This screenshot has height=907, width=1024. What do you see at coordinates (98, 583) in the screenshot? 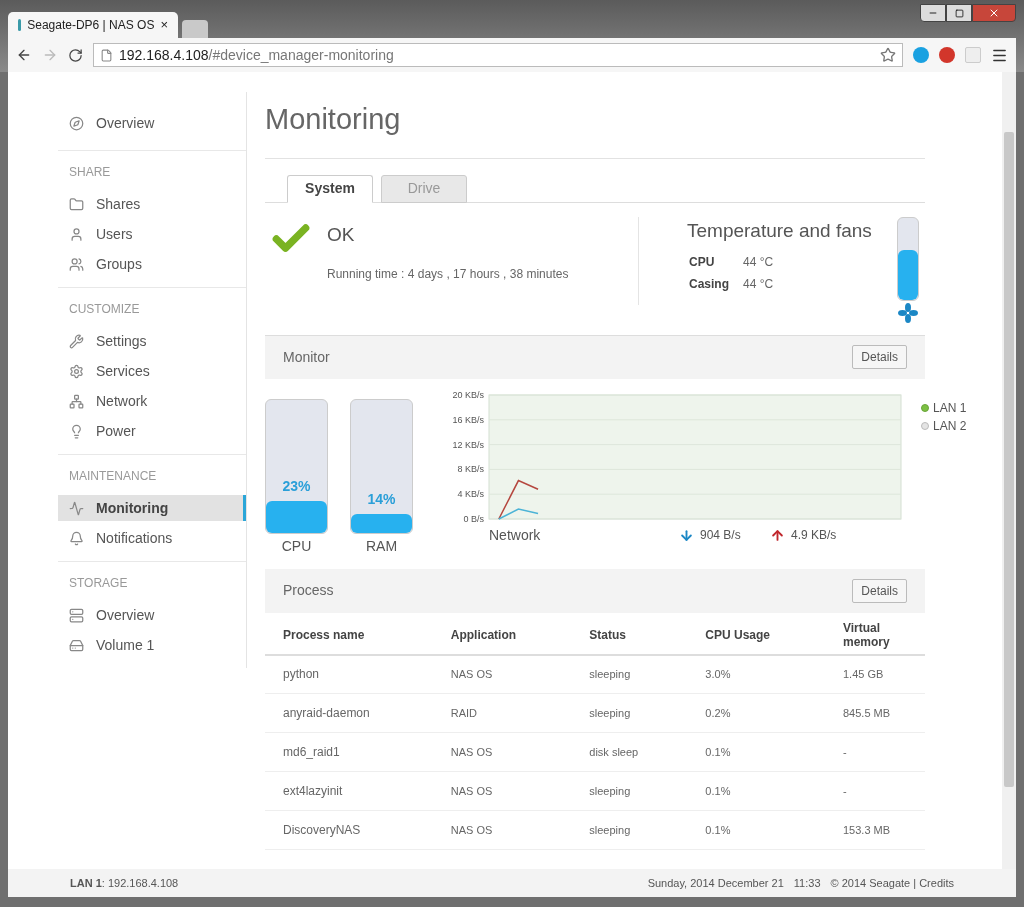
I see `section-heading: STORAGE` at bounding box center [98, 583].